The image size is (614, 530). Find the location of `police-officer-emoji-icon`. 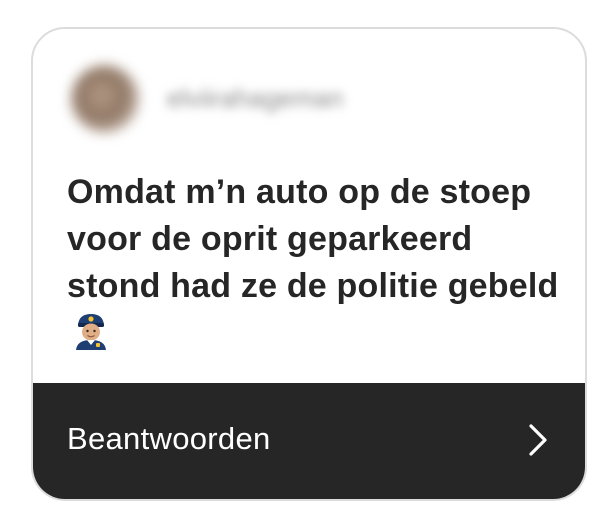

police-officer-emoji-icon is located at coordinates (91, 332).